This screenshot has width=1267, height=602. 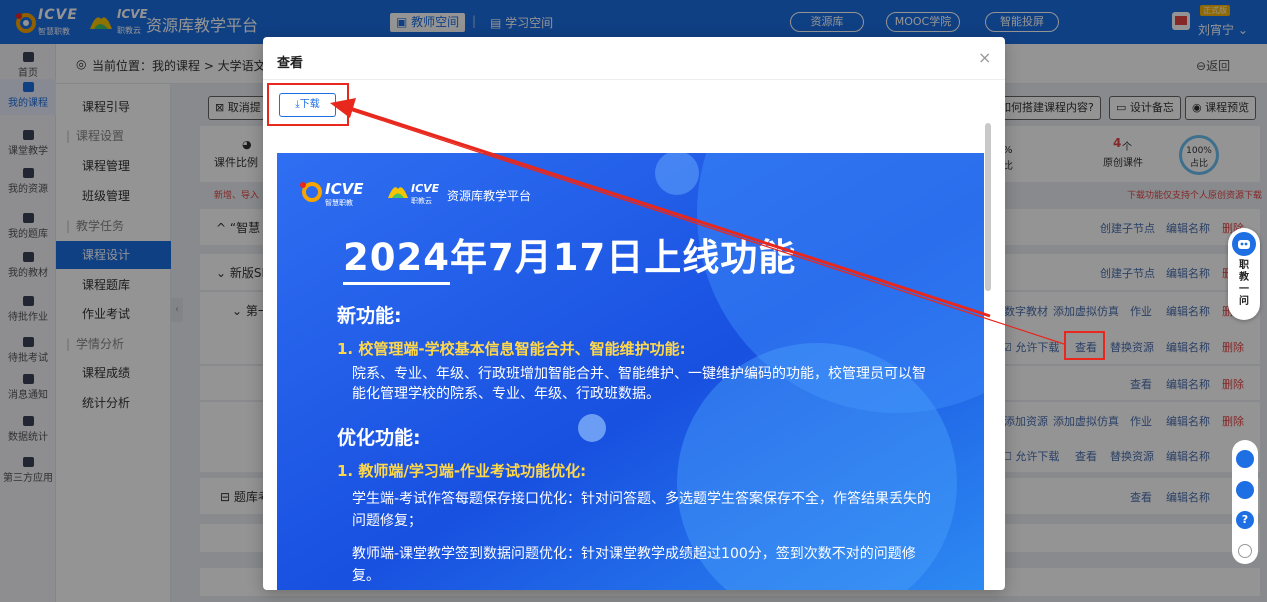 I want to click on robot-icon, so click(x=1244, y=244).